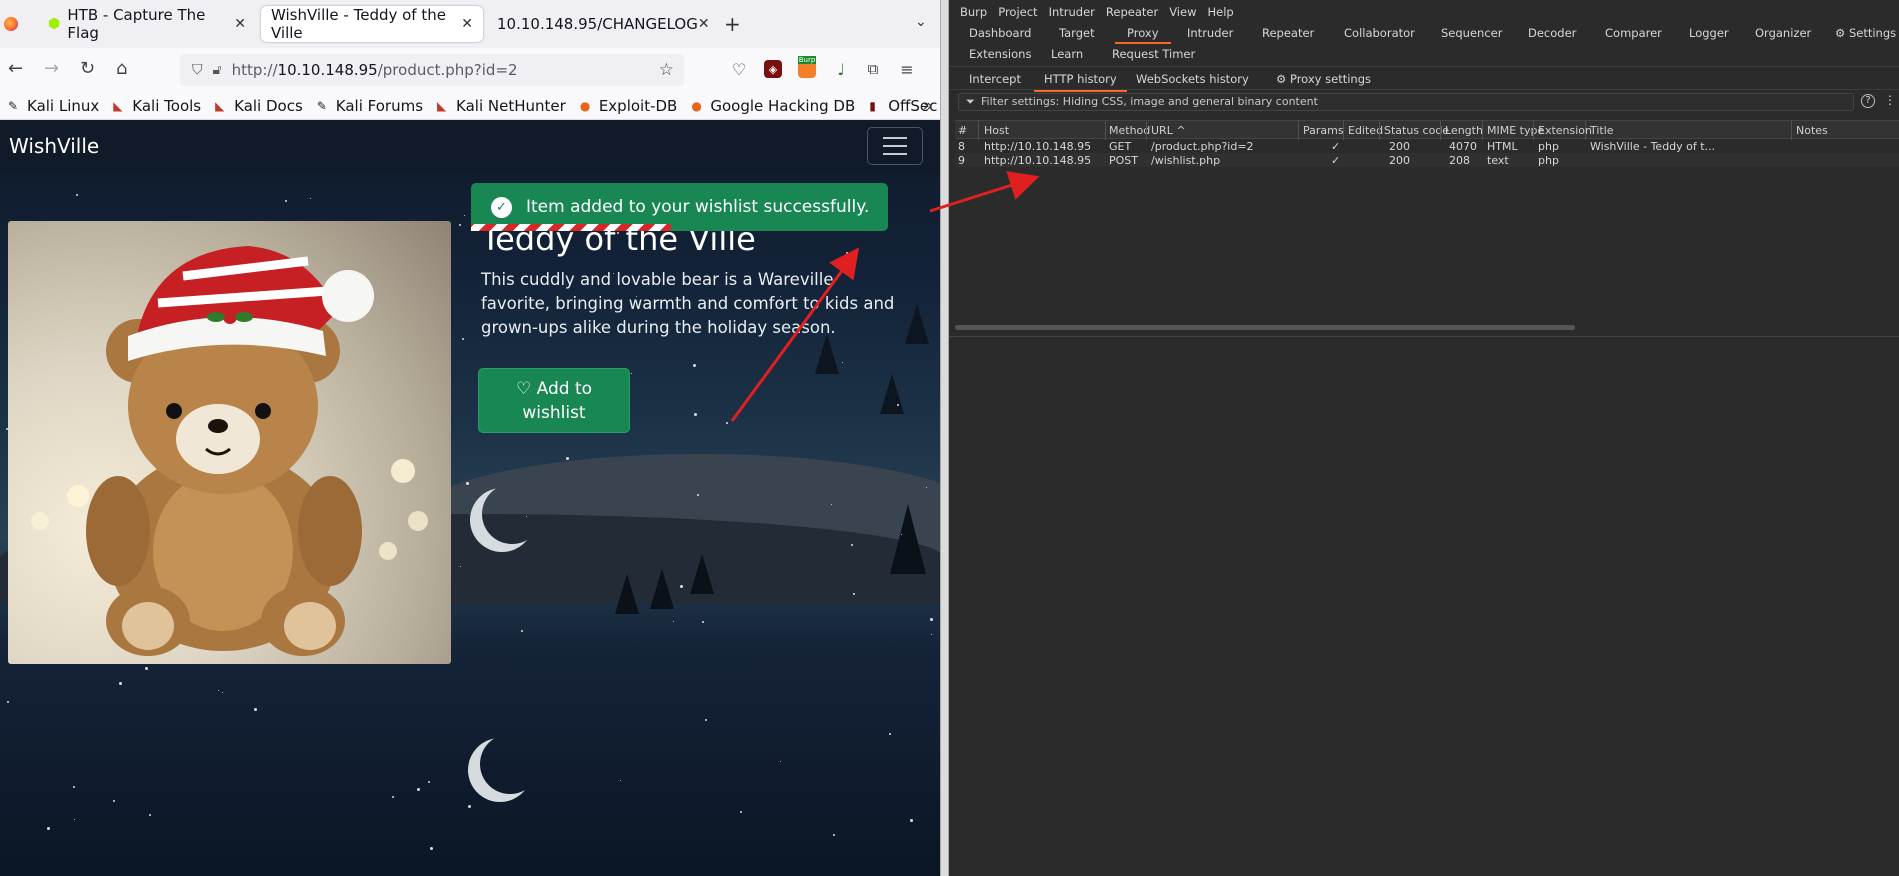 This screenshot has height=876, width=1899. I want to click on reload-icon: ↻, so click(87, 68).